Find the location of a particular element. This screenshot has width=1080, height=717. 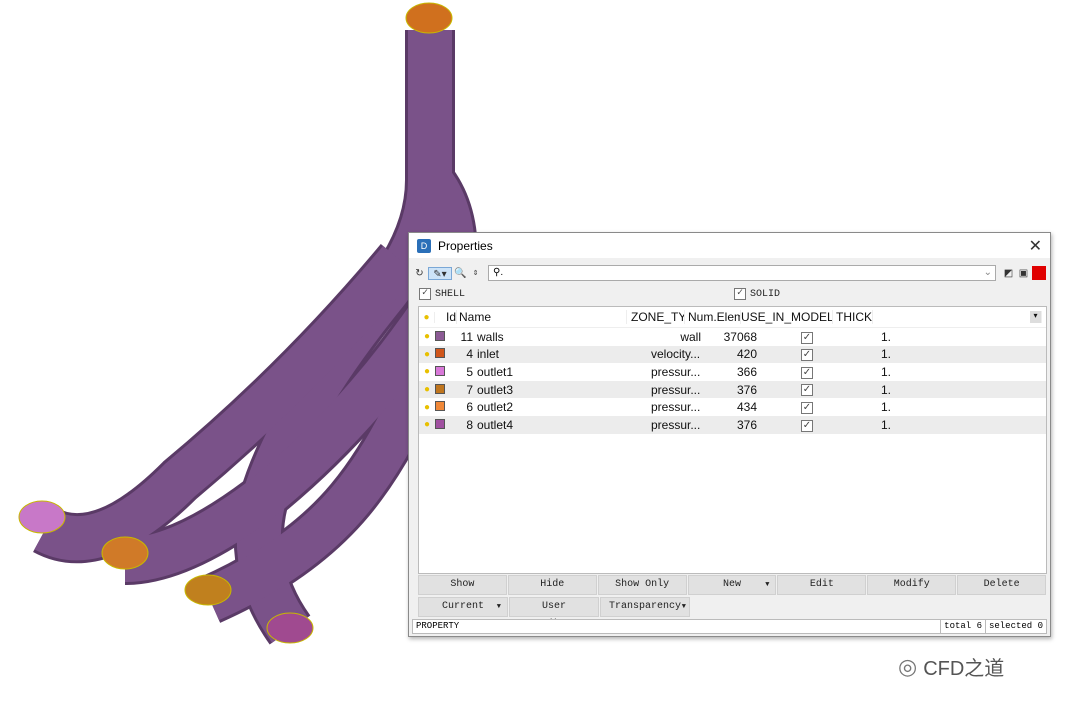

status-selected: selected 0 is located at coordinates (1015, 626).